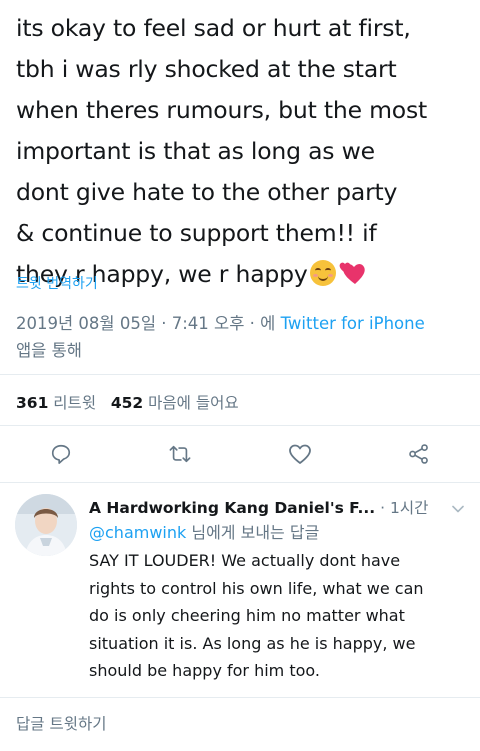  I want to click on two-hearts-emoji, so click(352, 273).